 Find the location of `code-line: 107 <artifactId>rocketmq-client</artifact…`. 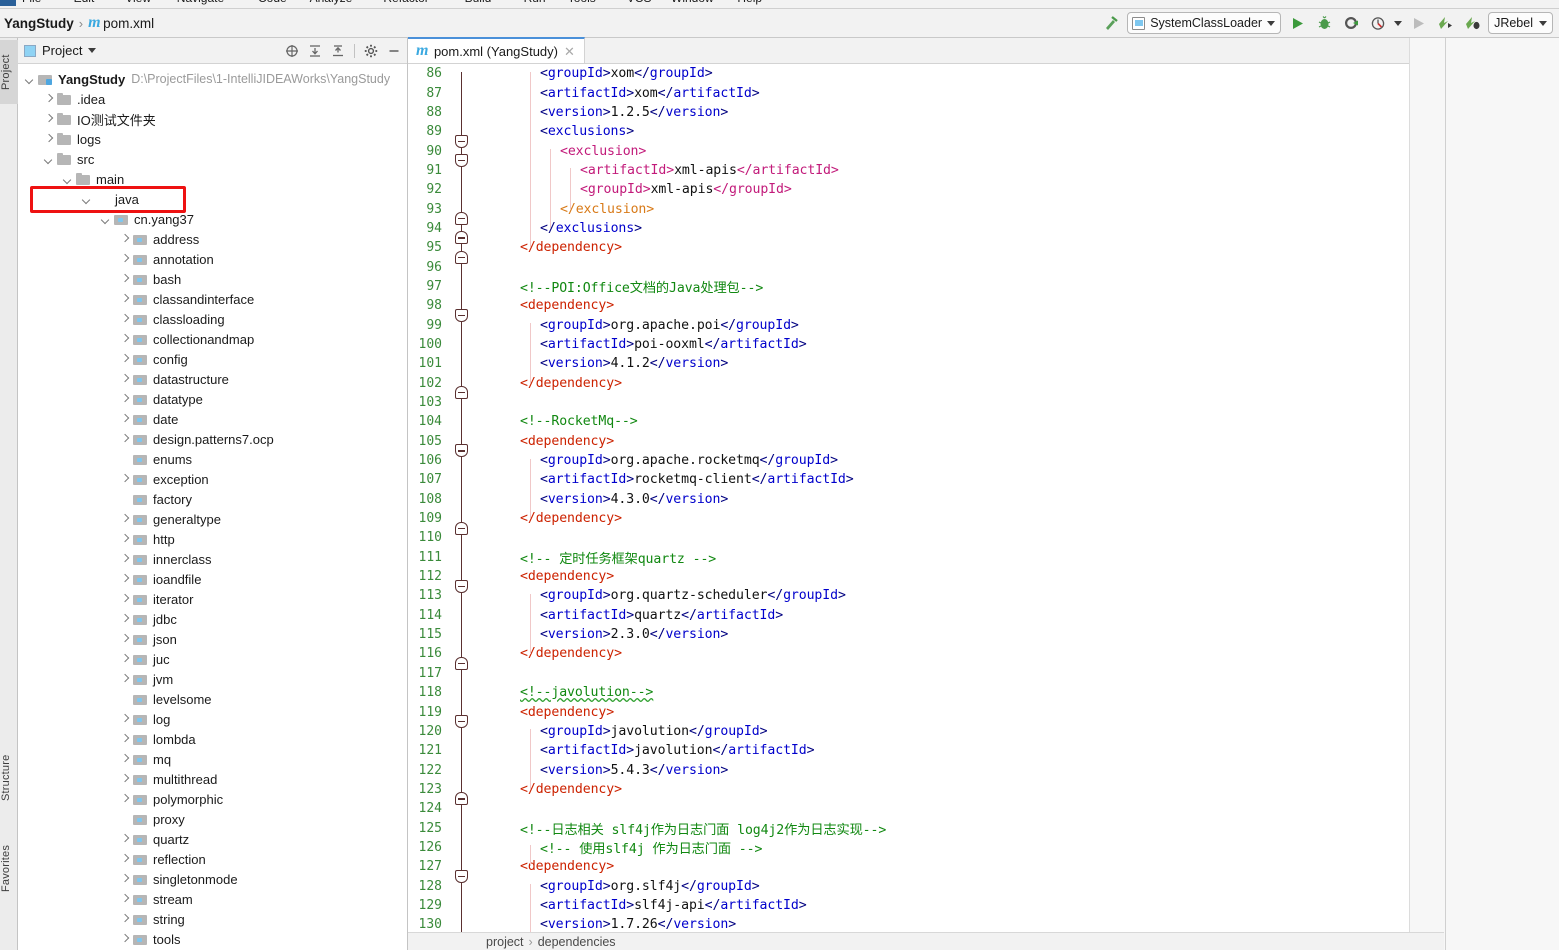

code-line: 107 <artifactId>rocketmq-client</artifact… is located at coordinates (926, 484).